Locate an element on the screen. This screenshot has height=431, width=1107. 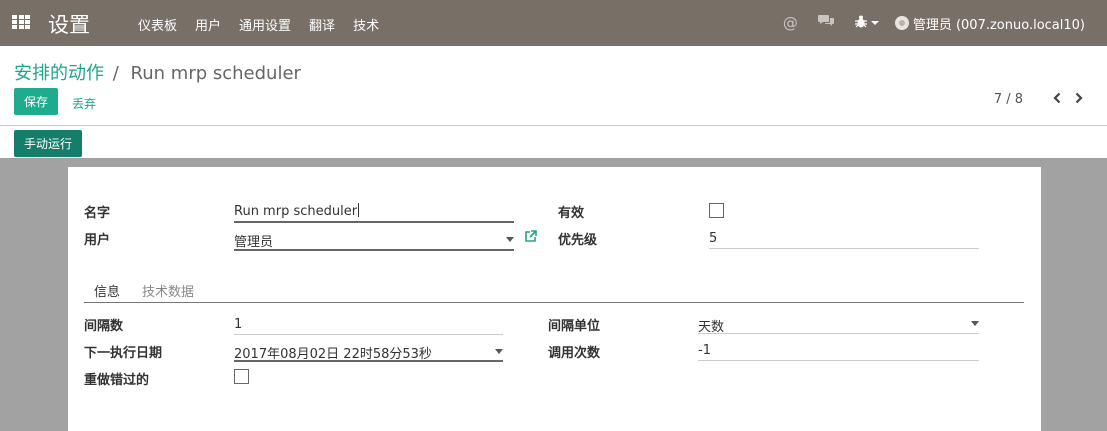
form-statusbar: 手动运行 is located at coordinates (553, 142).